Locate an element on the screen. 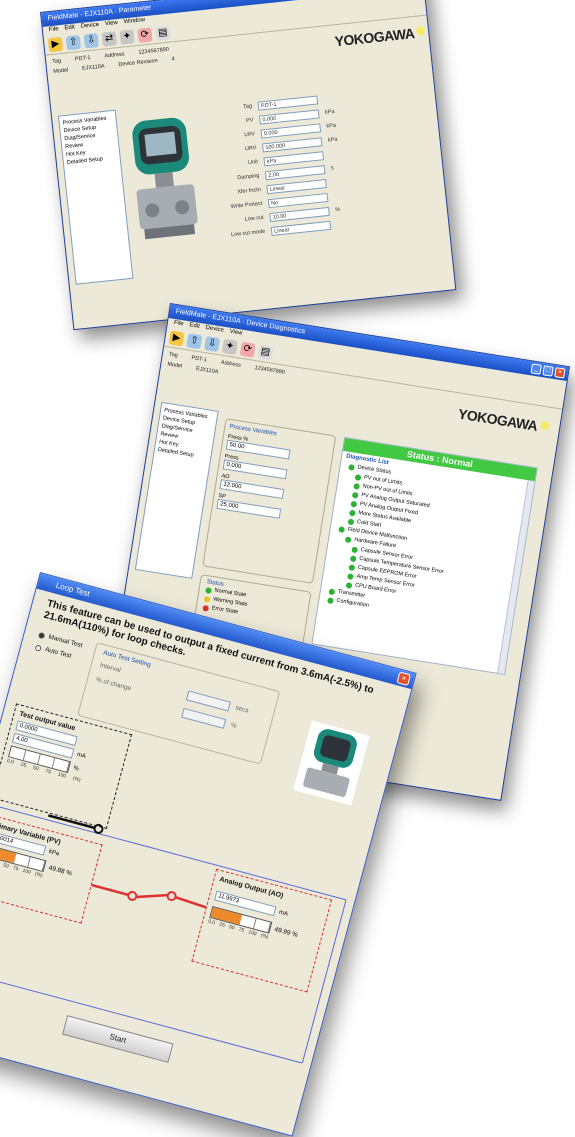 The height and width of the screenshot is (1137, 575). test-ma-unit: mA is located at coordinates (81, 756).